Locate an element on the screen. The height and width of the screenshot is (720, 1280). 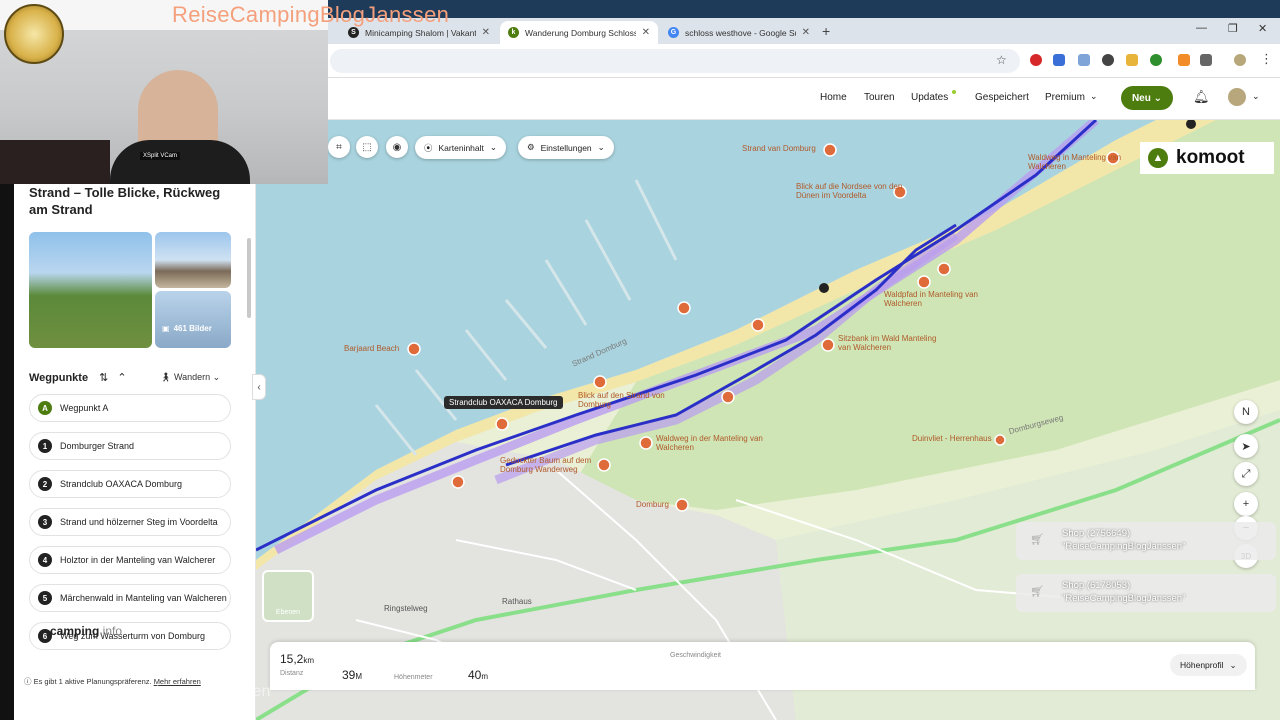
url-input is located at coordinates (675, 61).